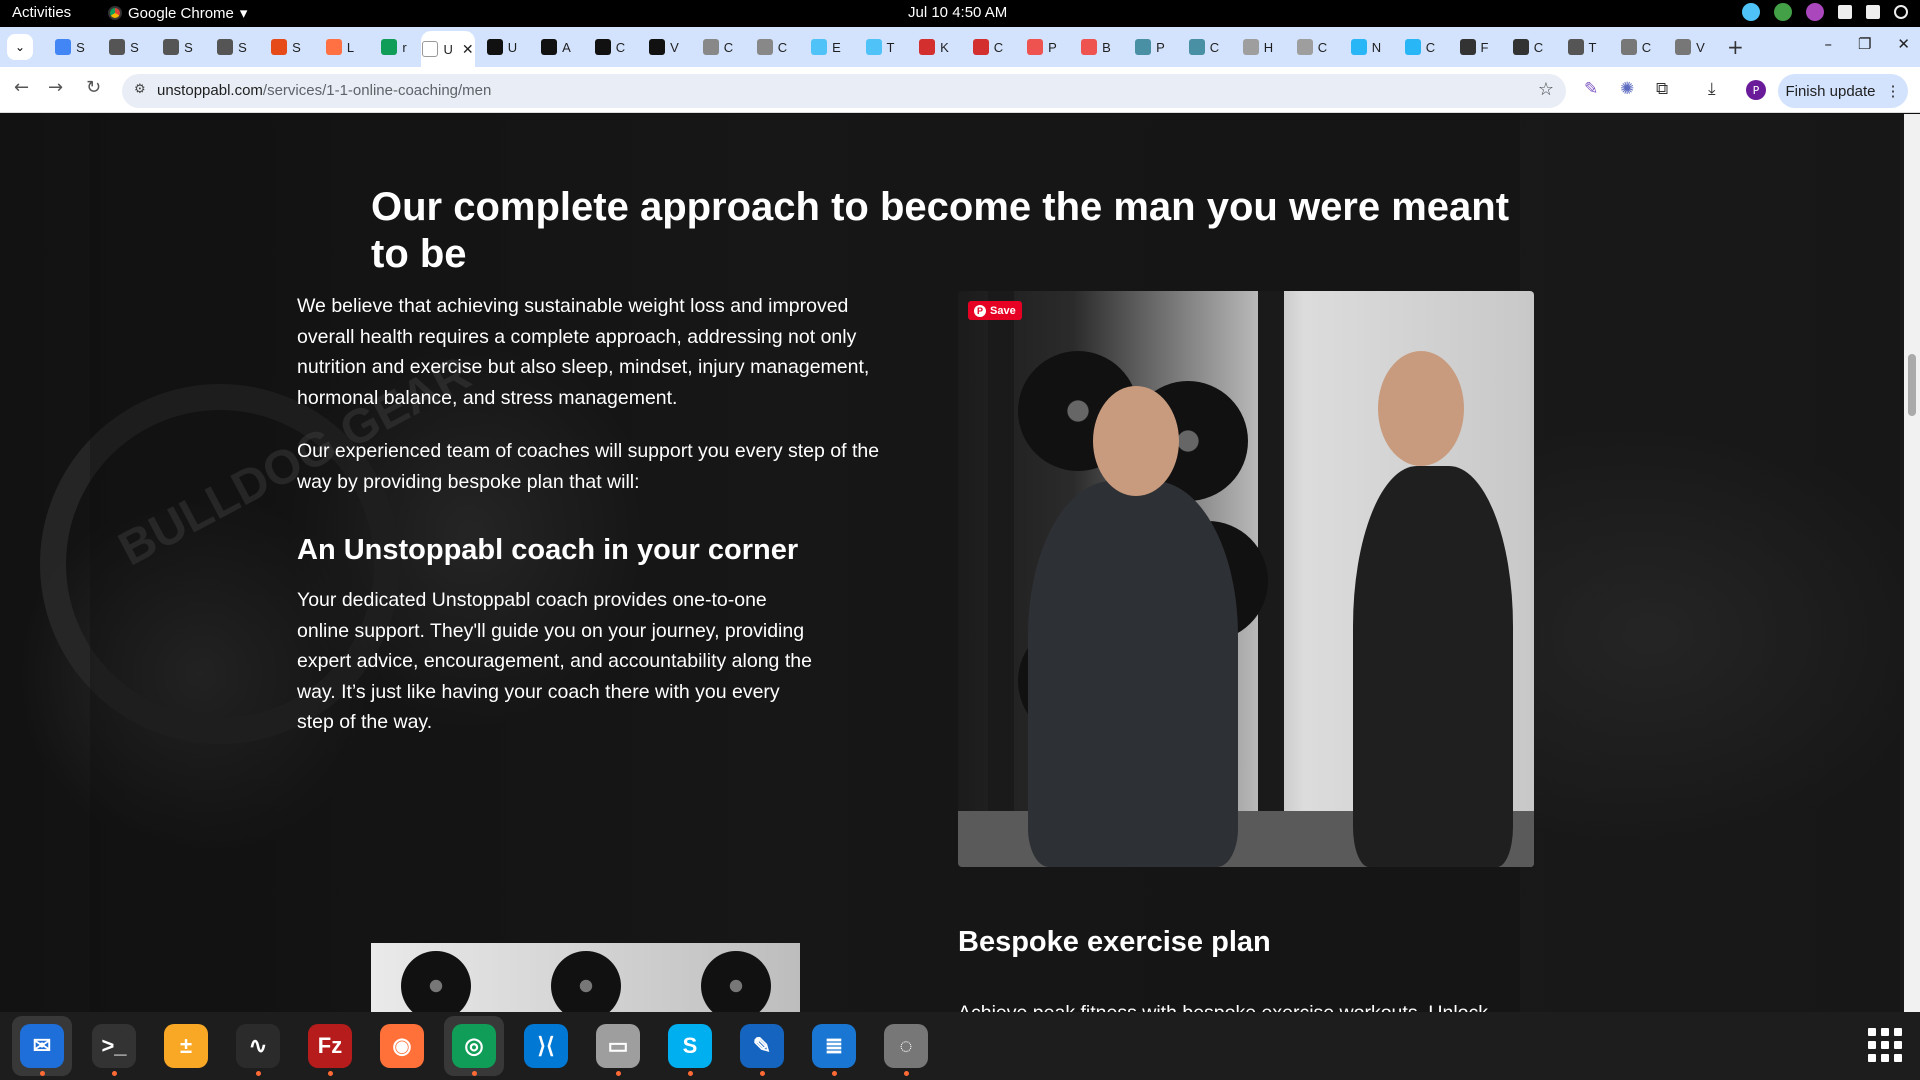  Describe the element at coordinates (55, 87) in the screenshot. I see `forward-button: →` at that location.